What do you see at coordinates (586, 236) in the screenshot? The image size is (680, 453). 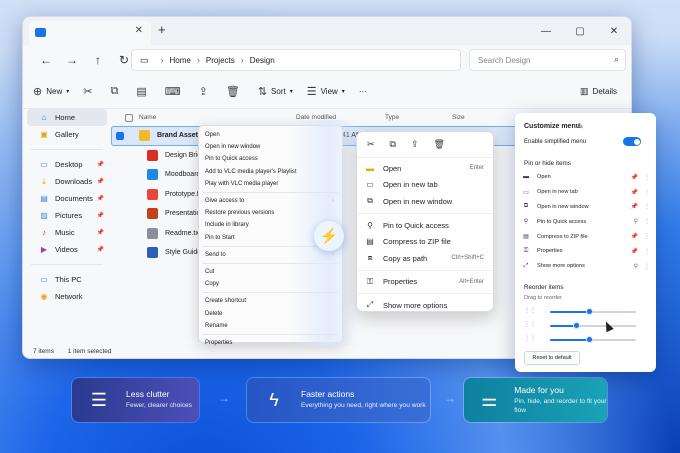 I see `panel-item: ▤ Compress to ZIP file 📌 ⋮` at bounding box center [586, 236].